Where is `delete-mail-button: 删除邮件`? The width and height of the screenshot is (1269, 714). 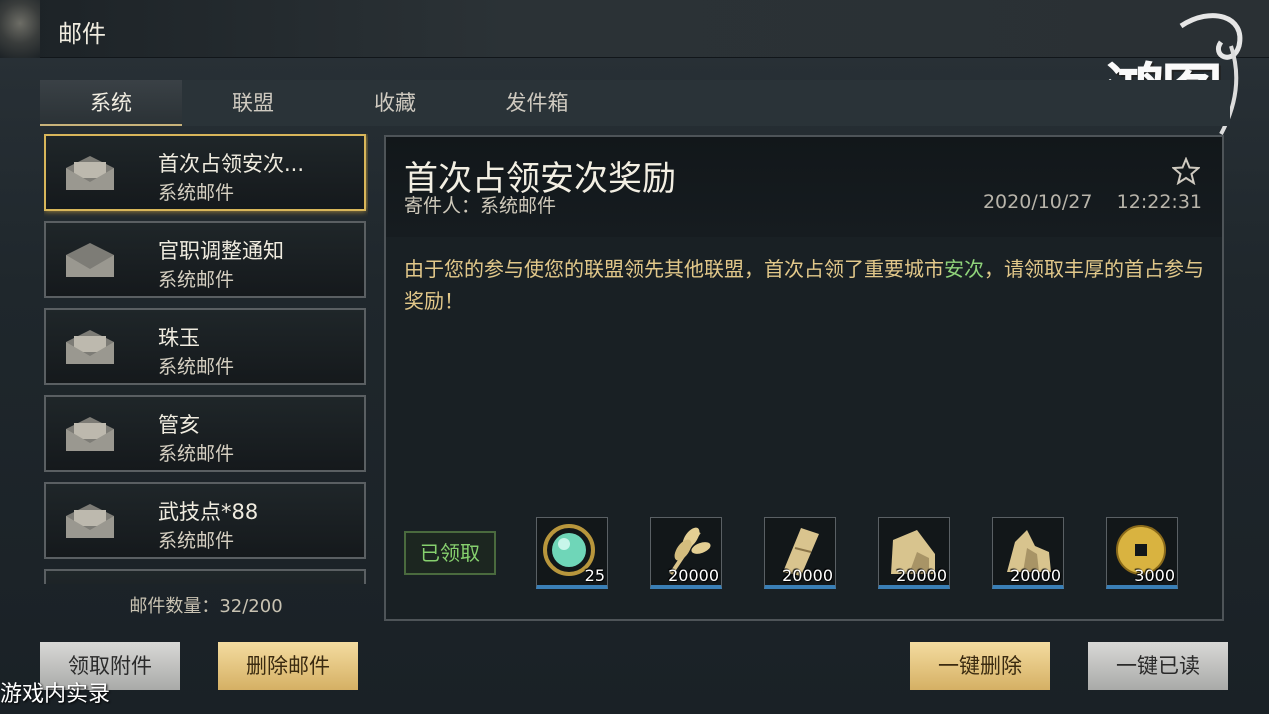 delete-mail-button: 删除邮件 is located at coordinates (288, 666).